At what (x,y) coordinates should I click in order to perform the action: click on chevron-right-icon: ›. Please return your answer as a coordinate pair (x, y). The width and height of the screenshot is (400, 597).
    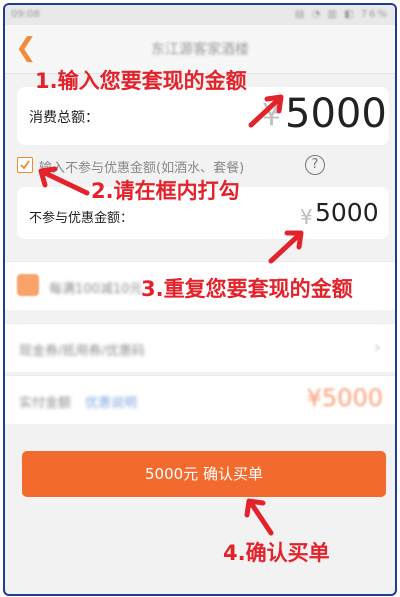
    Looking at the image, I should click on (377, 347).